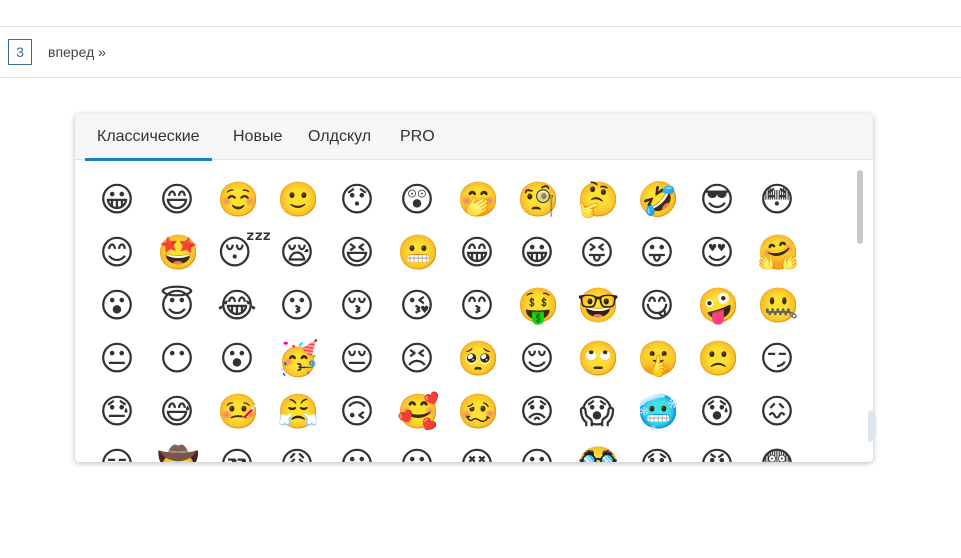 This screenshot has height=558, width=961. What do you see at coordinates (297, 253) in the screenshot?
I see `emoji-item: 😪` at bounding box center [297, 253].